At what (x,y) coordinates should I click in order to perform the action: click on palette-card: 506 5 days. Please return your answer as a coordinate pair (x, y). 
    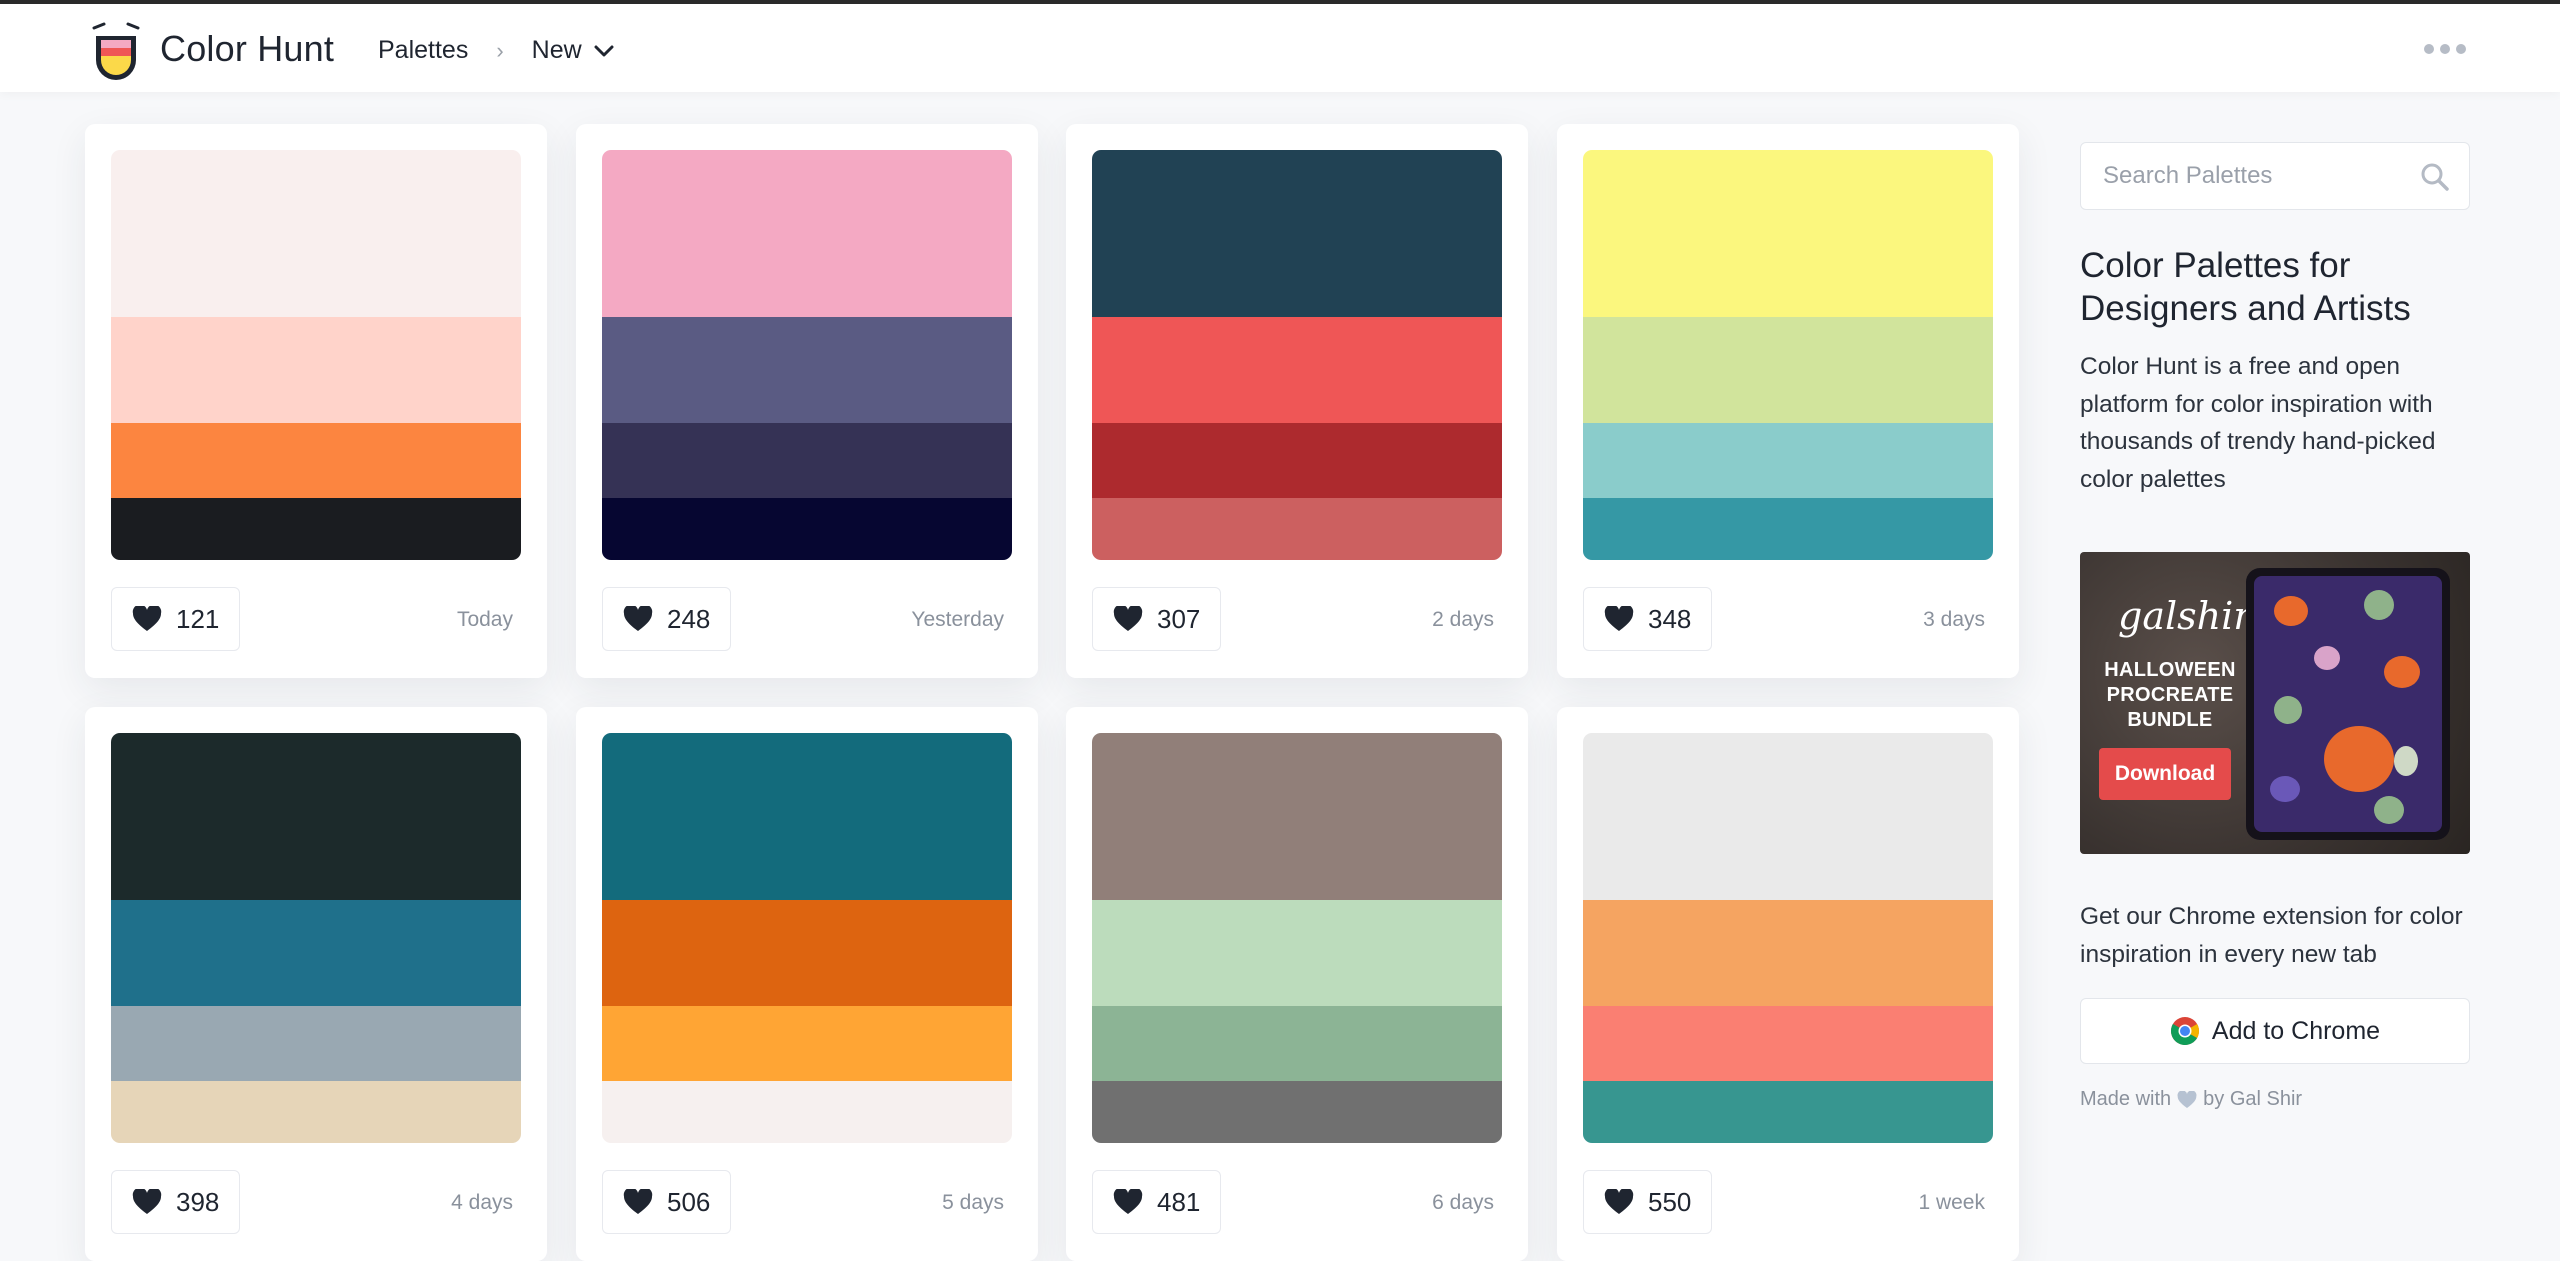
    Looking at the image, I should click on (807, 984).